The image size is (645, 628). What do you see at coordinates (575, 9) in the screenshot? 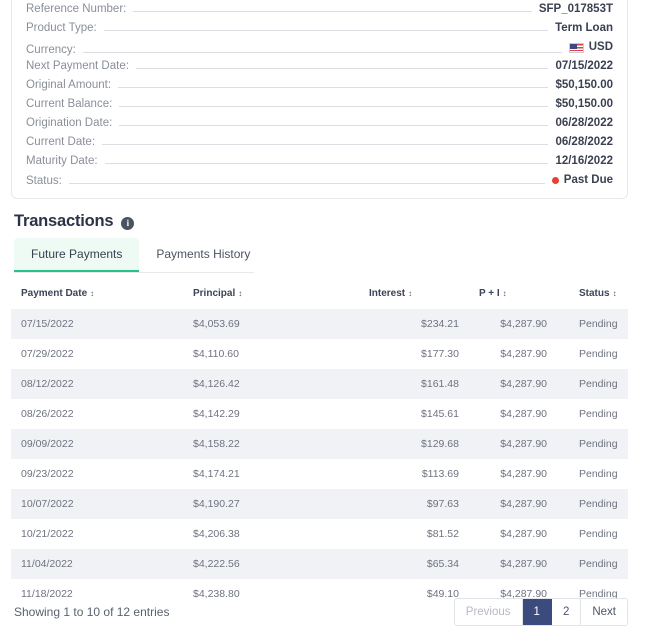
I see `detail-value-text: SFP_017853T` at bounding box center [575, 9].